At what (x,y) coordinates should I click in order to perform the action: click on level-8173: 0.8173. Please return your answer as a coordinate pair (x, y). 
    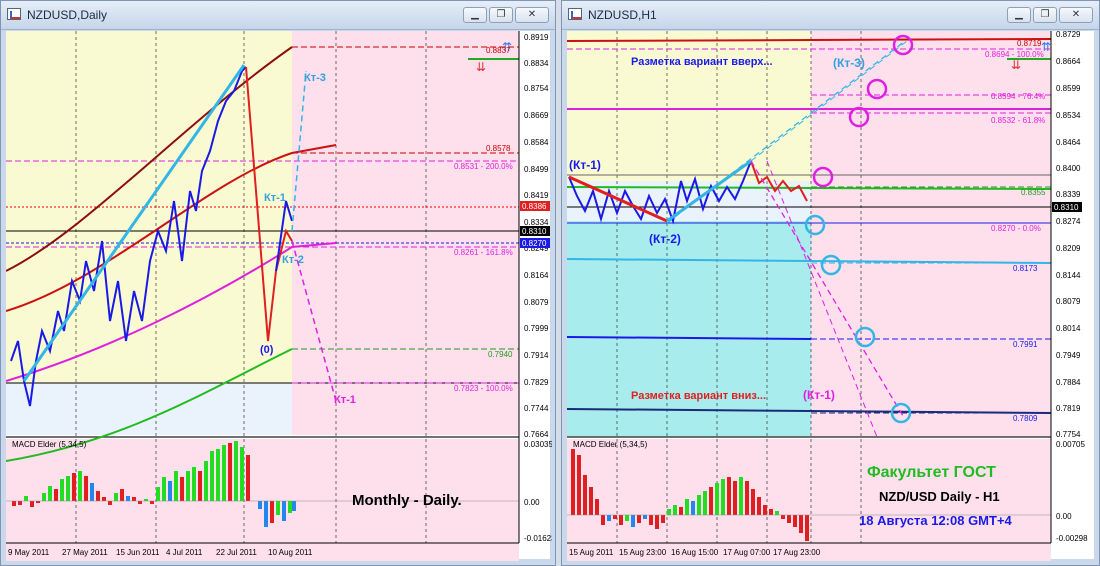
    Looking at the image, I should click on (1025, 268).